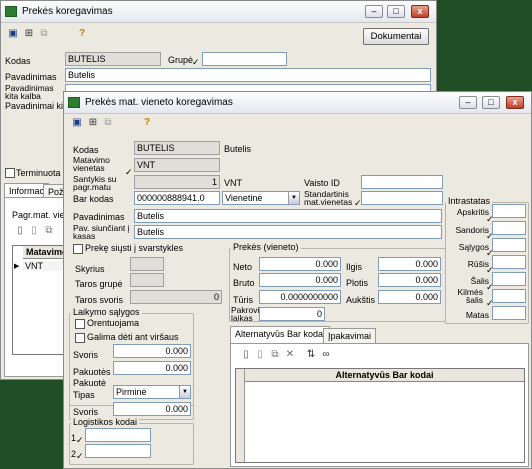  I want to click on skyrius-label: Skyrius, so click(90, 269).